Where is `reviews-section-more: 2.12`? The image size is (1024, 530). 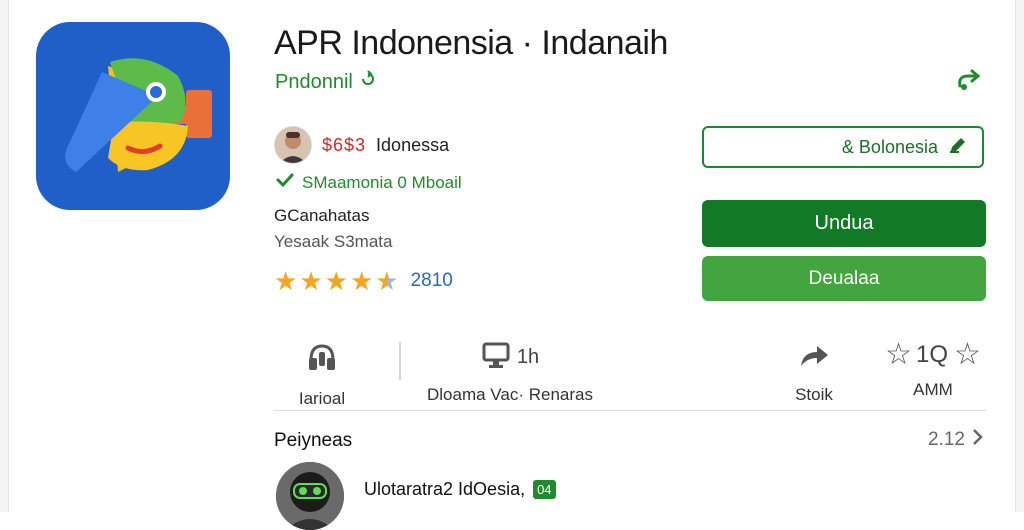
reviews-section-more: 2.12 is located at coordinates (955, 440).